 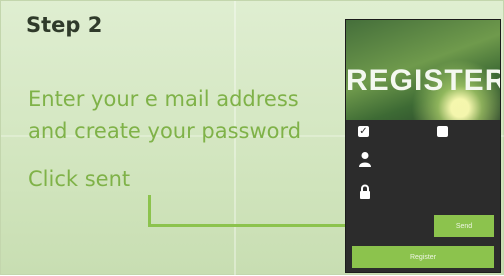 I want to click on register-title: REGISTER, so click(x=423, y=80).